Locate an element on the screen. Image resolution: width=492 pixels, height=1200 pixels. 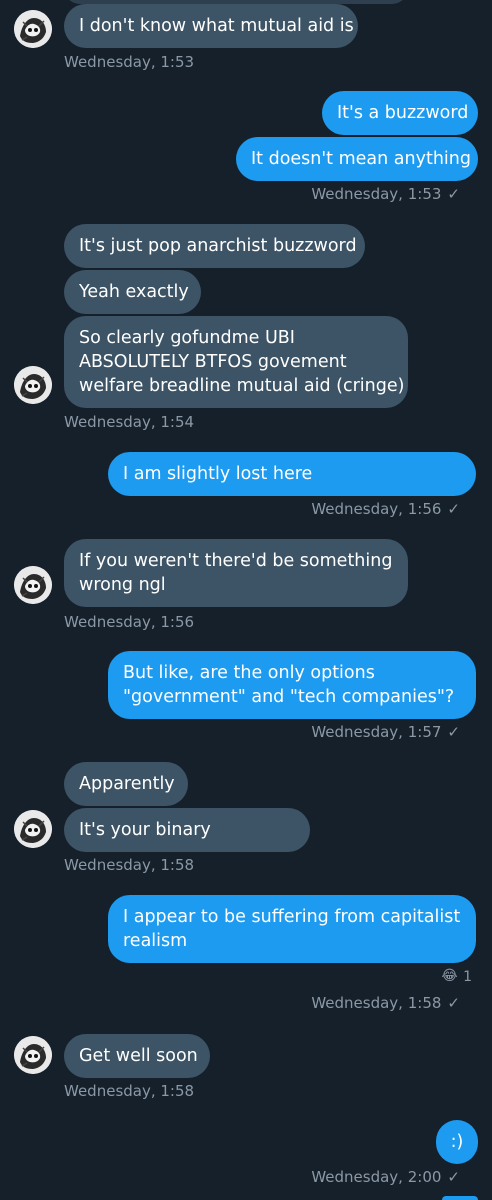
message-bubble-outgoing: :) is located at coordinates (457, 1142).